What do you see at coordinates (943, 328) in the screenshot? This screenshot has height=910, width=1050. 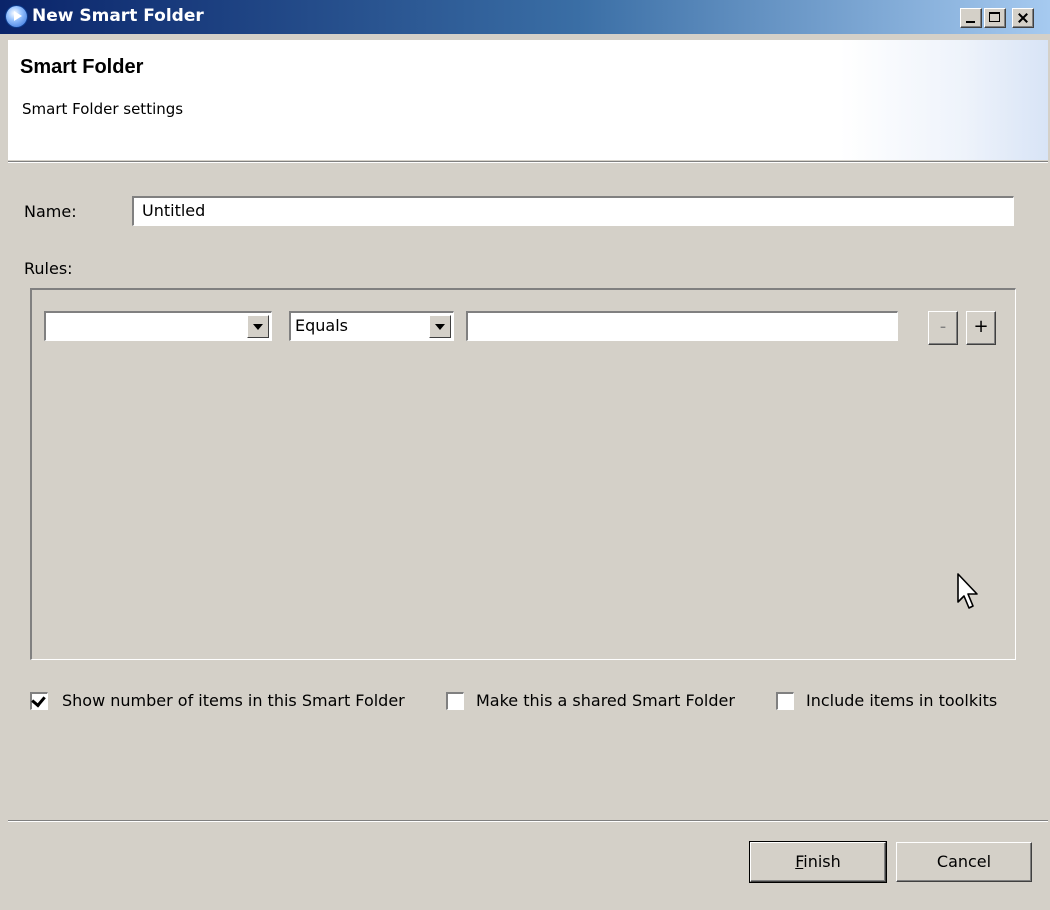 I see `remove-rule-button: -` at bounding box center [943, 328].